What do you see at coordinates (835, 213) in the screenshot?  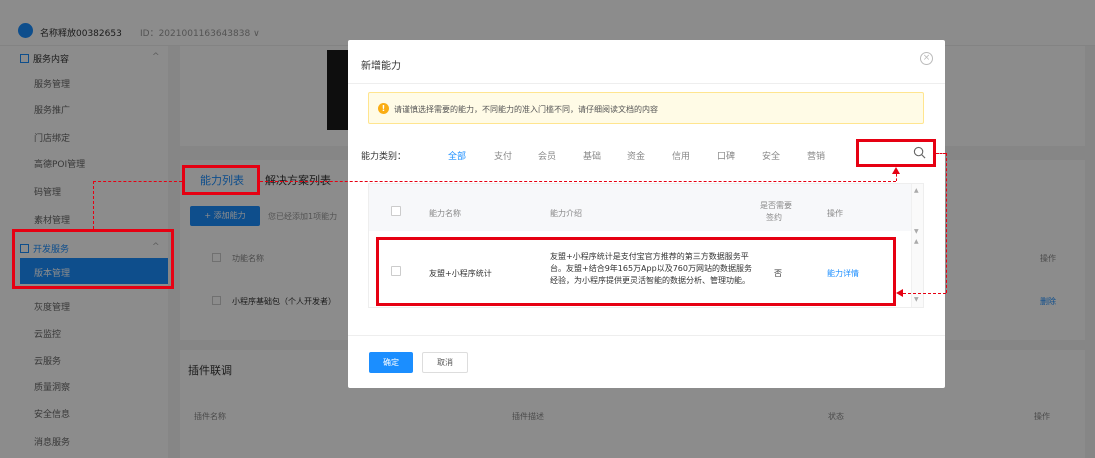 I see `col-op: 操作` at bounding box center [835, 213].